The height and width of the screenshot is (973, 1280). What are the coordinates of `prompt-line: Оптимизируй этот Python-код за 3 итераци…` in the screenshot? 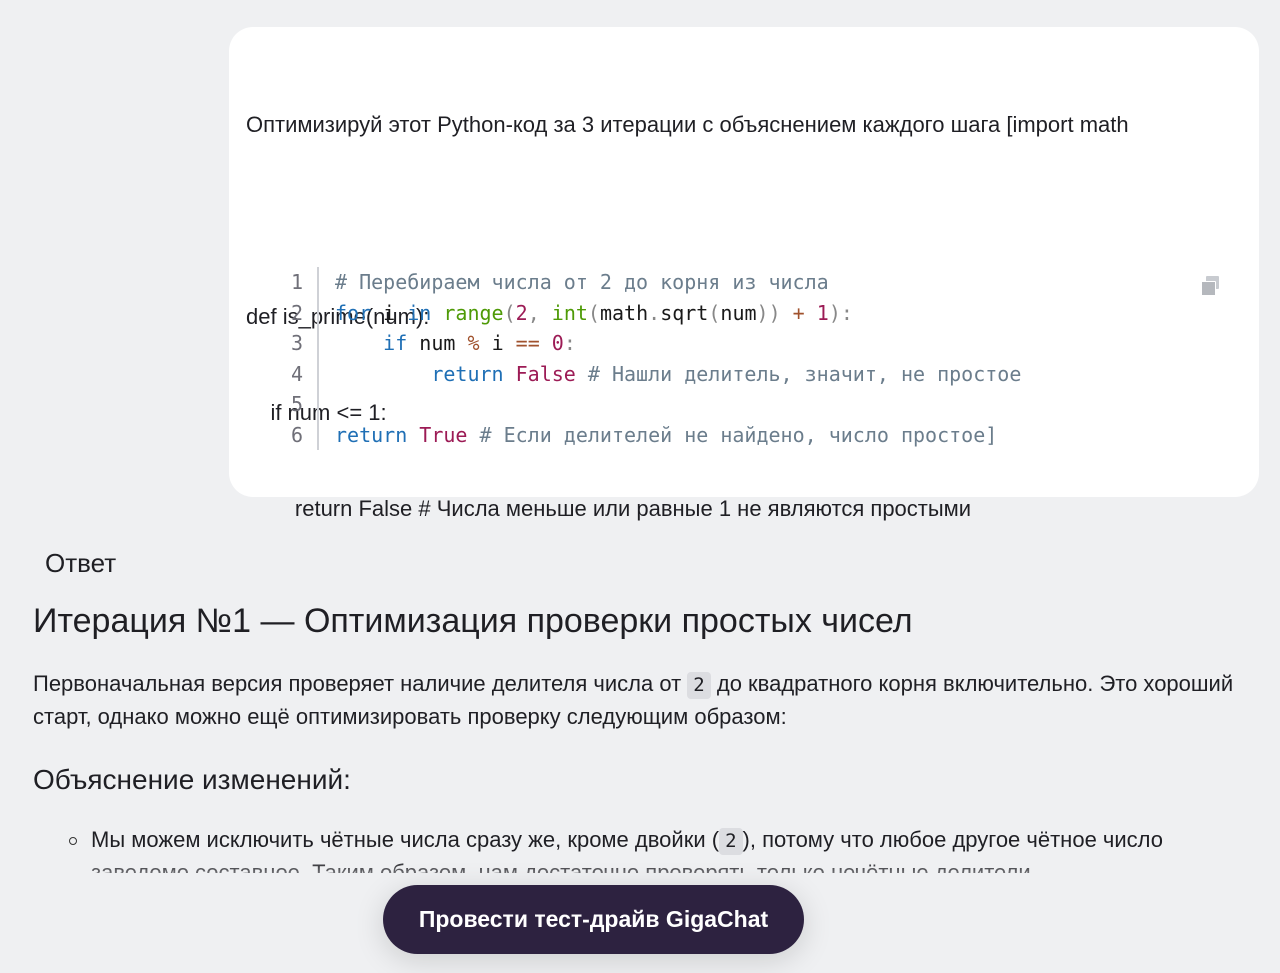 It's located at (687, 124).